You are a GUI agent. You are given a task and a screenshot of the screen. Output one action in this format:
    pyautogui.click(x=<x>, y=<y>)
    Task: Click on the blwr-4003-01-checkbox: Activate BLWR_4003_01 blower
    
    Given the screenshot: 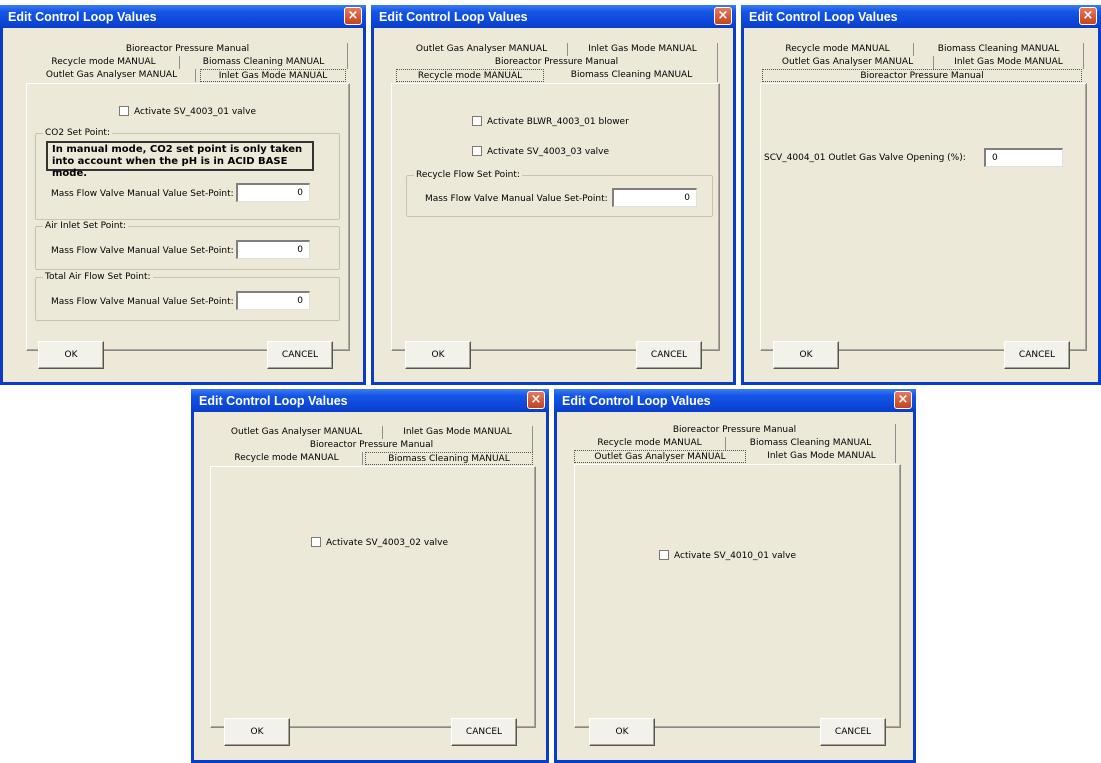 What is the action you would take?
    pyautogui.click(x=550, y=121)
    